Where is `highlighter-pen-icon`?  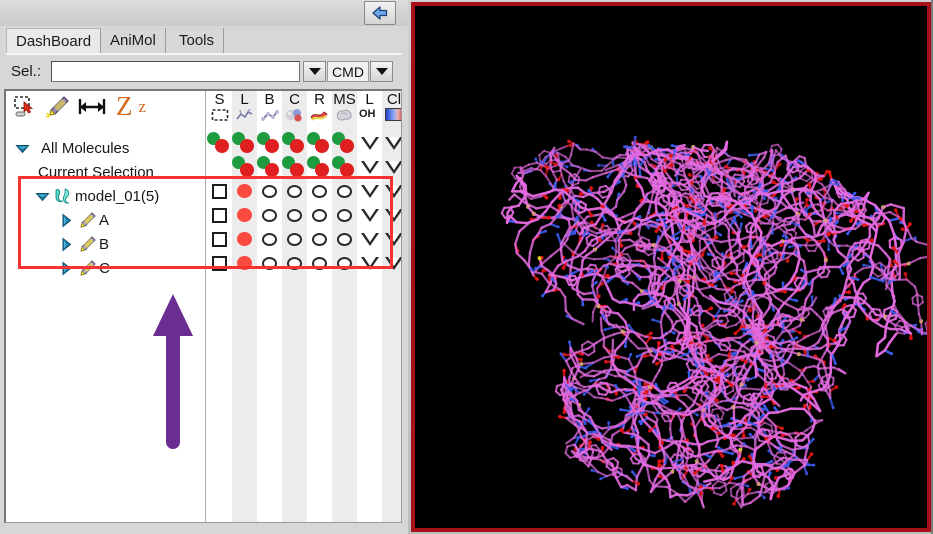 highlighter-pen-icon is located at coordinates (57, 107).